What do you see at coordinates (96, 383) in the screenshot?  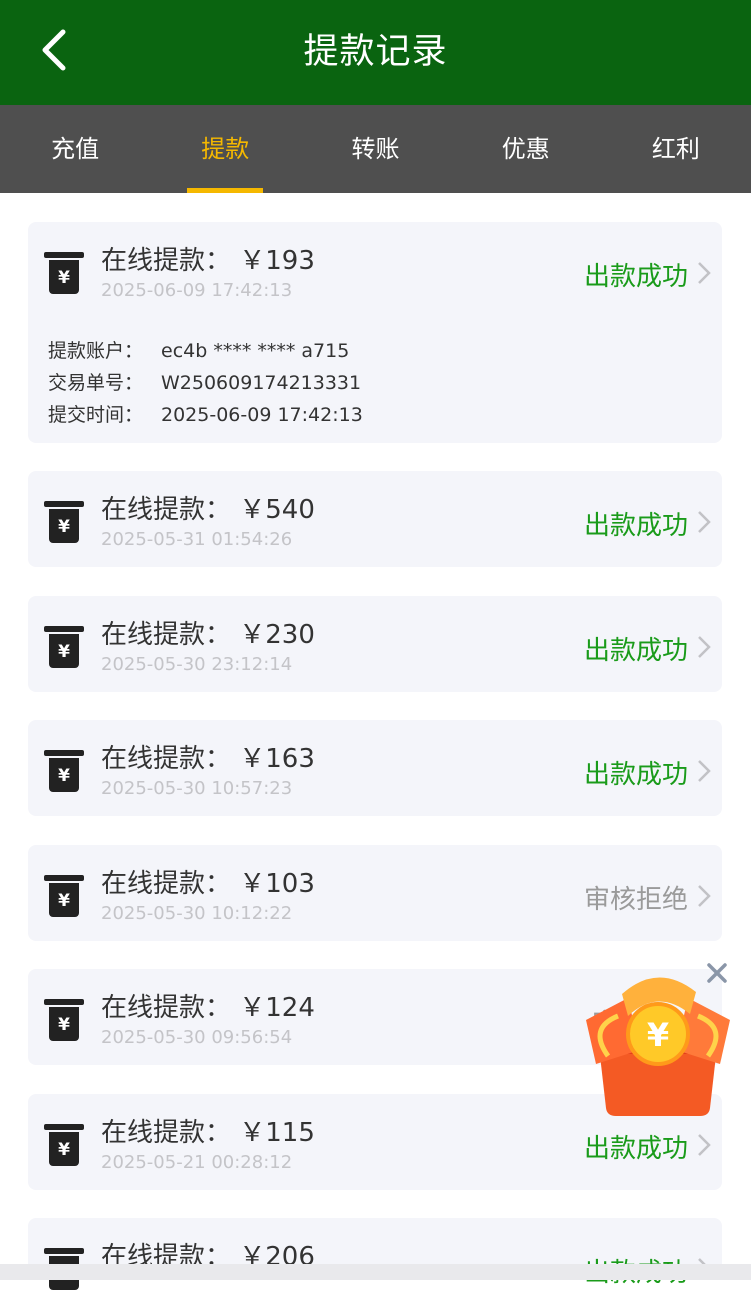 I see `detail-label: 交易单号：` at bounding box center [96, 383].